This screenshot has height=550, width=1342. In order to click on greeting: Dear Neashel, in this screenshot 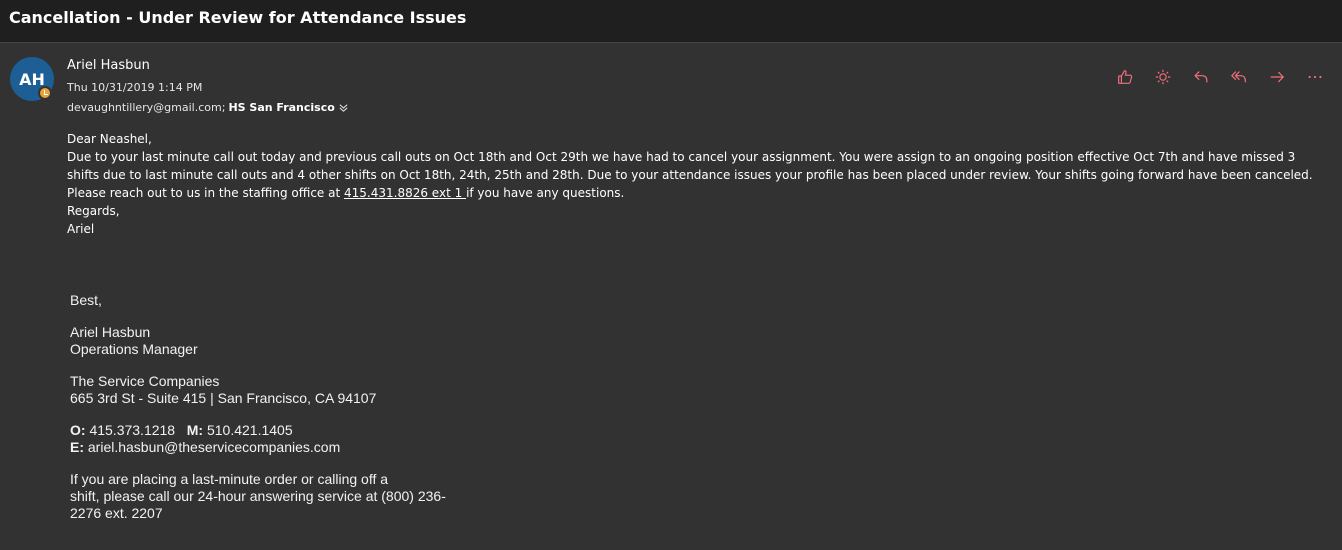, I will do `click(109, 139)`.